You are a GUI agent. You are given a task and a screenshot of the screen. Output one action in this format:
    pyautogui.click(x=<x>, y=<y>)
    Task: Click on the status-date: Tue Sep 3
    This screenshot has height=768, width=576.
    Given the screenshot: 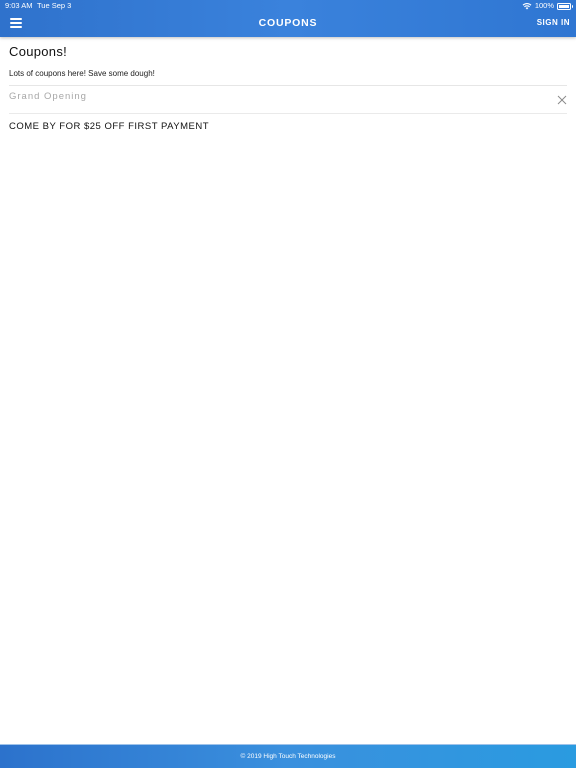 What is the action you would take?
    pyautogui.click(x=54, y=5)
    